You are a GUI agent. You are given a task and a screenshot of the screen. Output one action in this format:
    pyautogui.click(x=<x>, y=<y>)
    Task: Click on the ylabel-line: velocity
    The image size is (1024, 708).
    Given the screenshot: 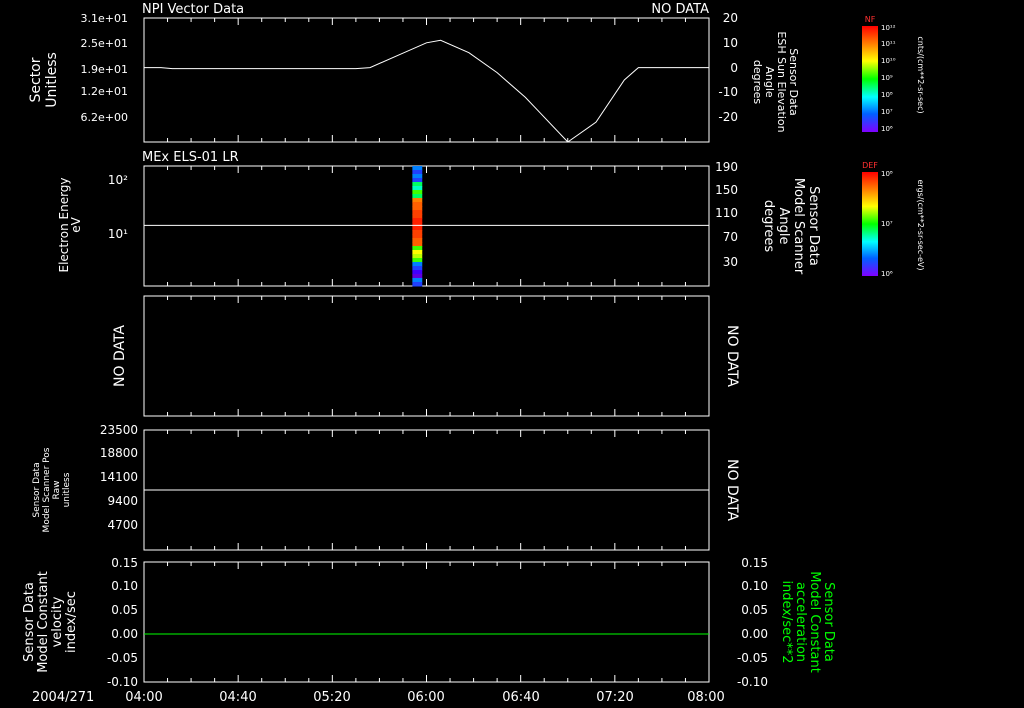 What is the action you would take?
    pyautogui.click(x=57, y=621)
    